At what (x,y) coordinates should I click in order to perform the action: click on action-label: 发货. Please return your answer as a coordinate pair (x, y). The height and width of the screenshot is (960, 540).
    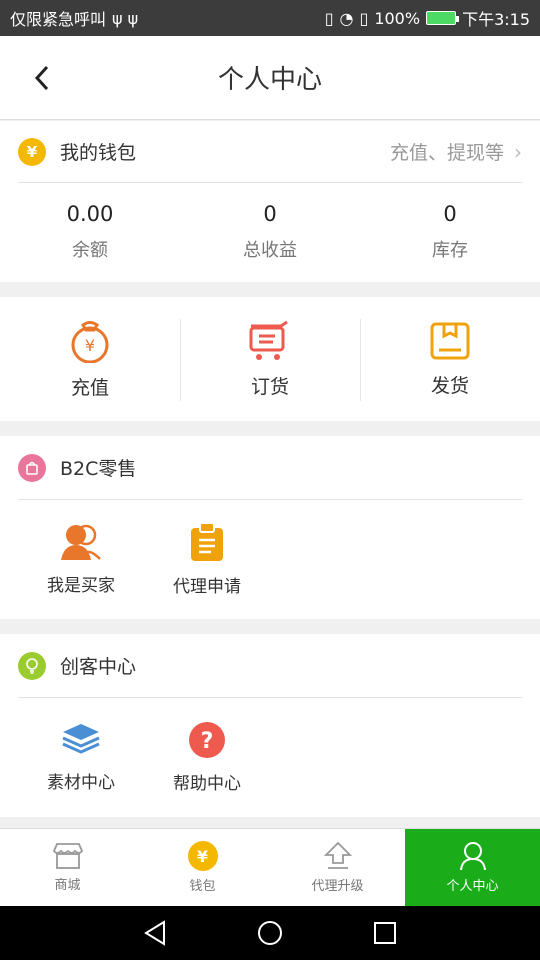
    Looking at the image, I should click on (449, 385).